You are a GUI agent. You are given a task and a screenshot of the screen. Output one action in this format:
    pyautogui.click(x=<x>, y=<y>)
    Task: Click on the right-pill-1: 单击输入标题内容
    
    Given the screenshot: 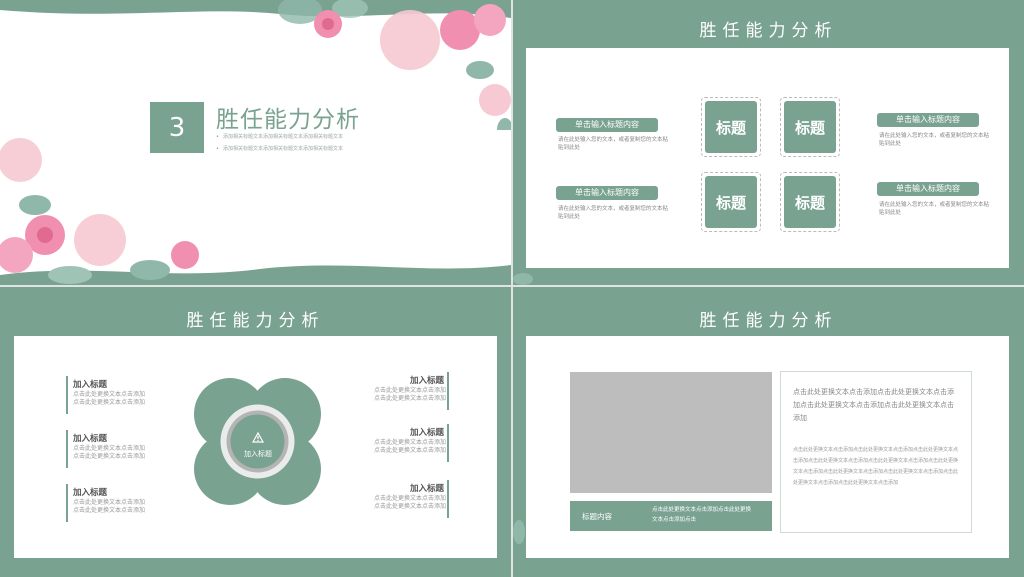 What is the action you would take?
    pyautogui.click(x=928, y=120)
    